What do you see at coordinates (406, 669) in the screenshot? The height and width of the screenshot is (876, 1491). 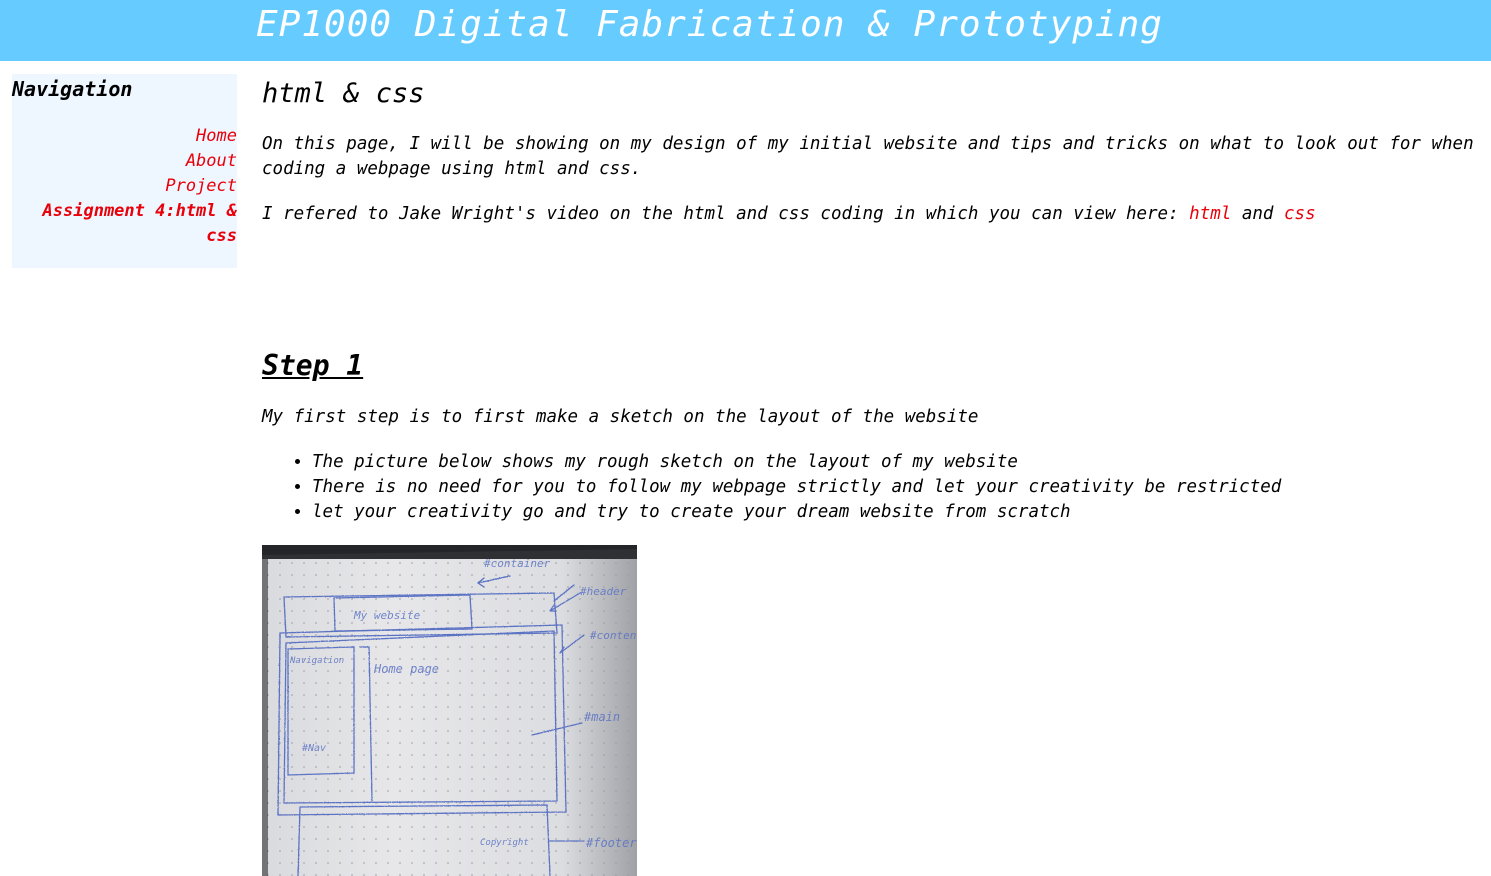 I see `sketch-label-home-page: Home page` at bounding box center [406, 669].